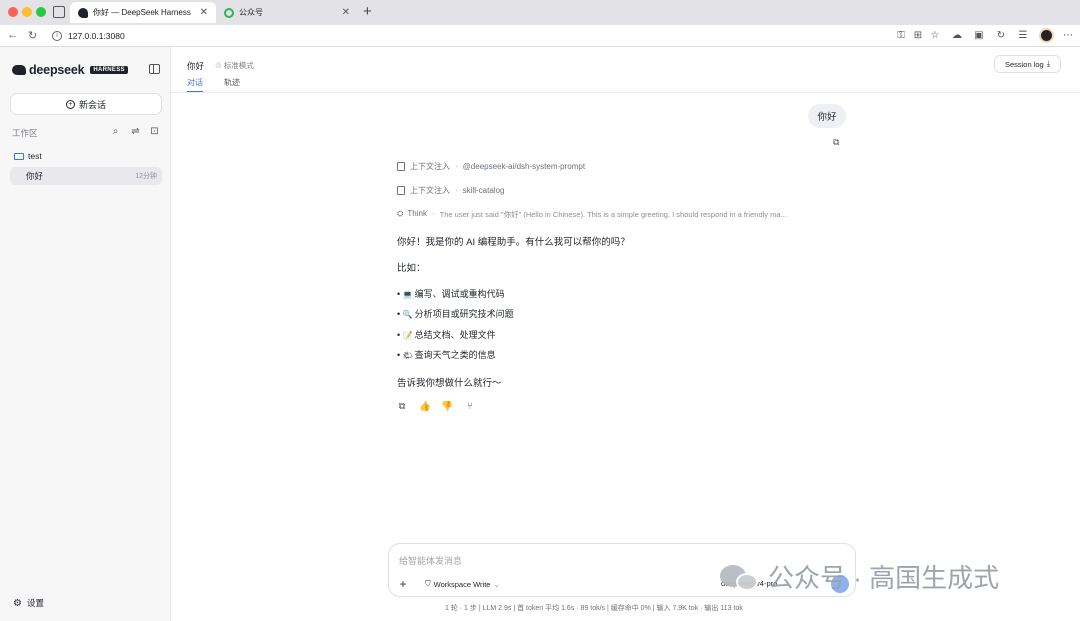  Describe the element at coordinates (219, 65) in the screenshot. I see `recycle-icon: ♲` at that location.